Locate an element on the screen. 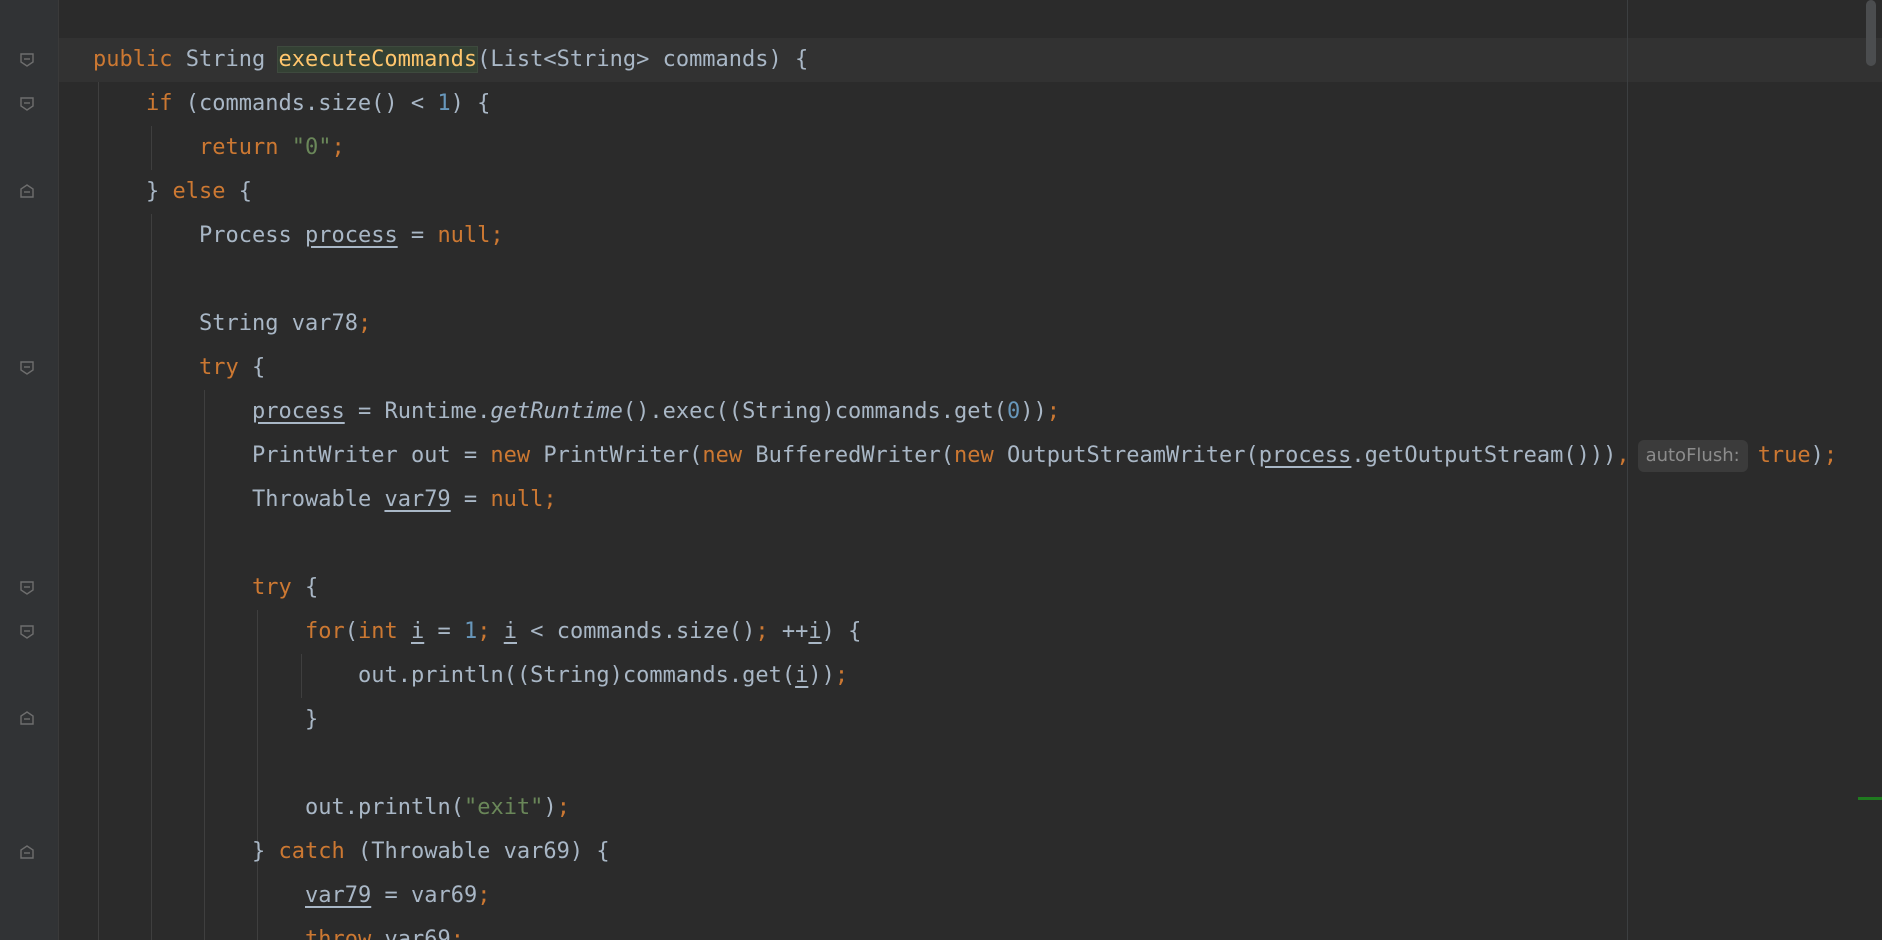 The height and width of the screenshot is (940, 1882). gutter-separator is located at coordinates (58, 470).